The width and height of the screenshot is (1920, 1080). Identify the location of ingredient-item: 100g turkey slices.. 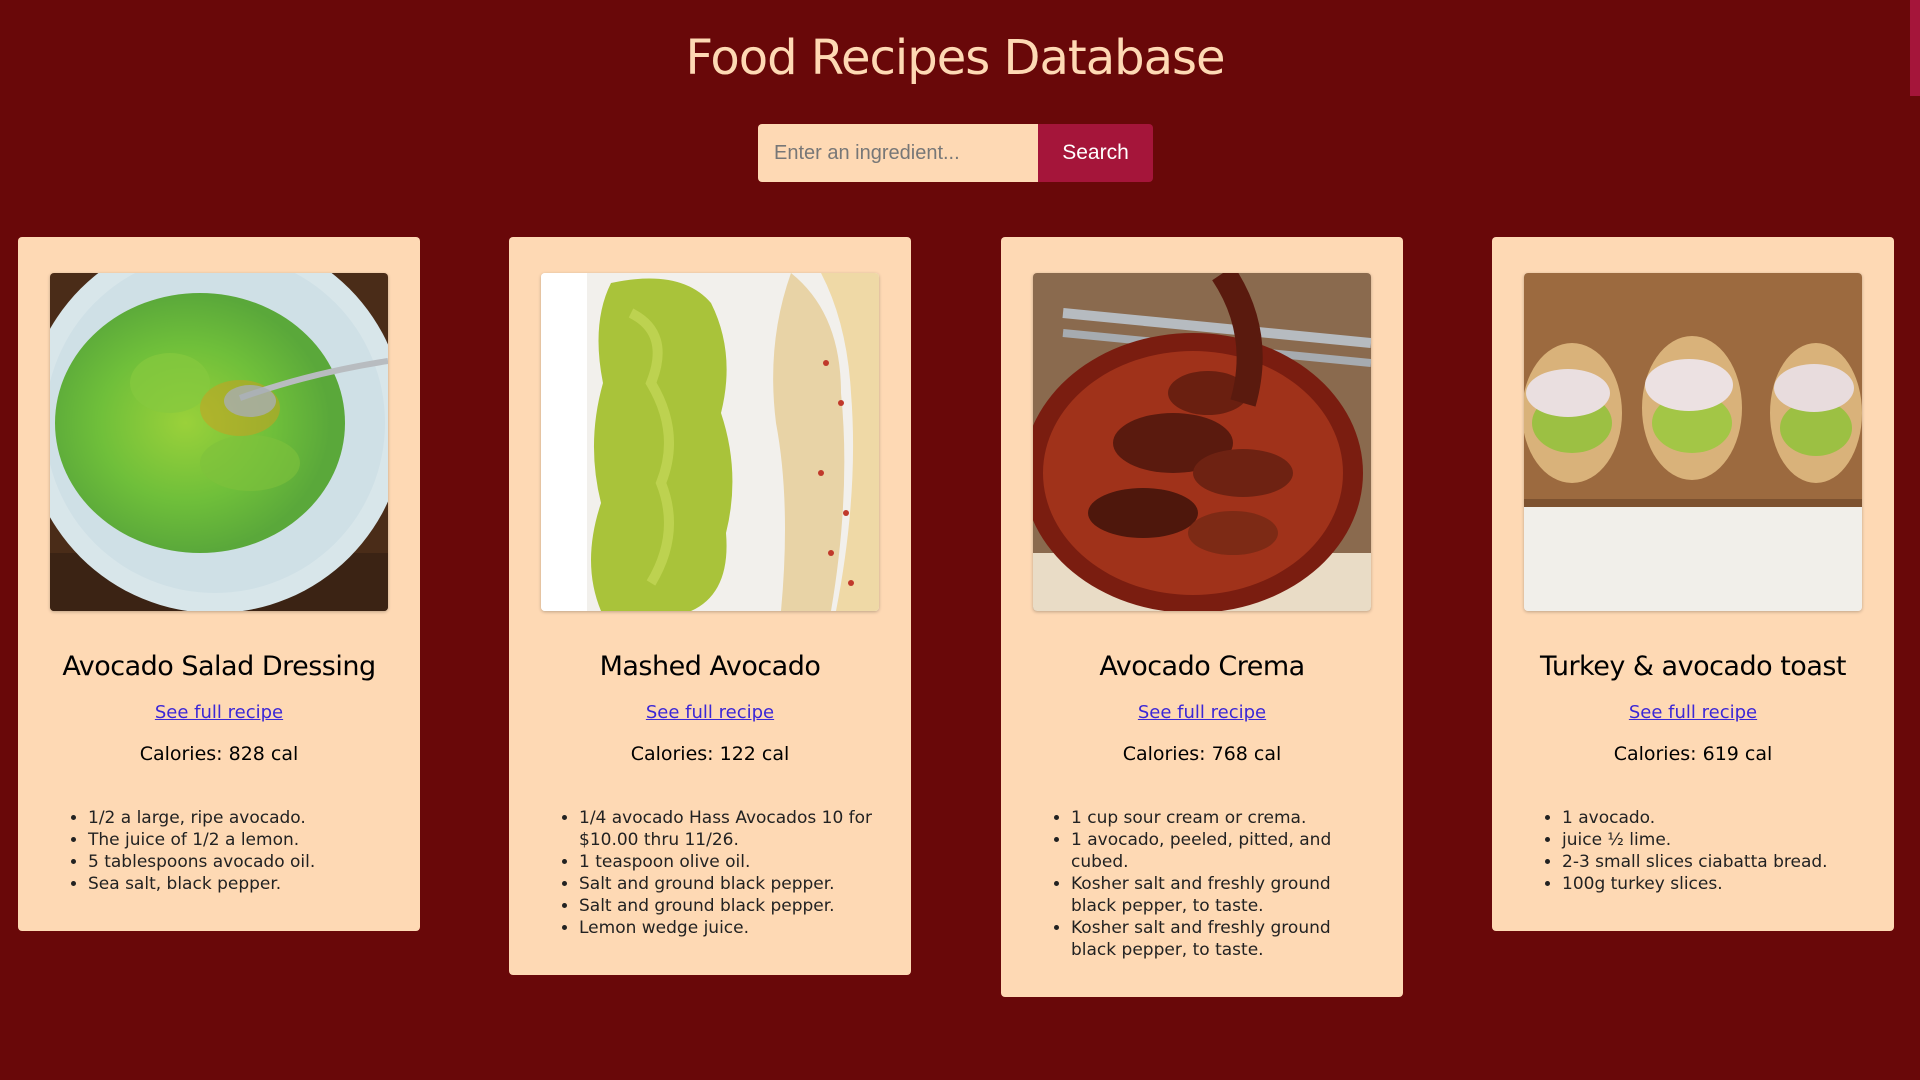
(1712, 884).